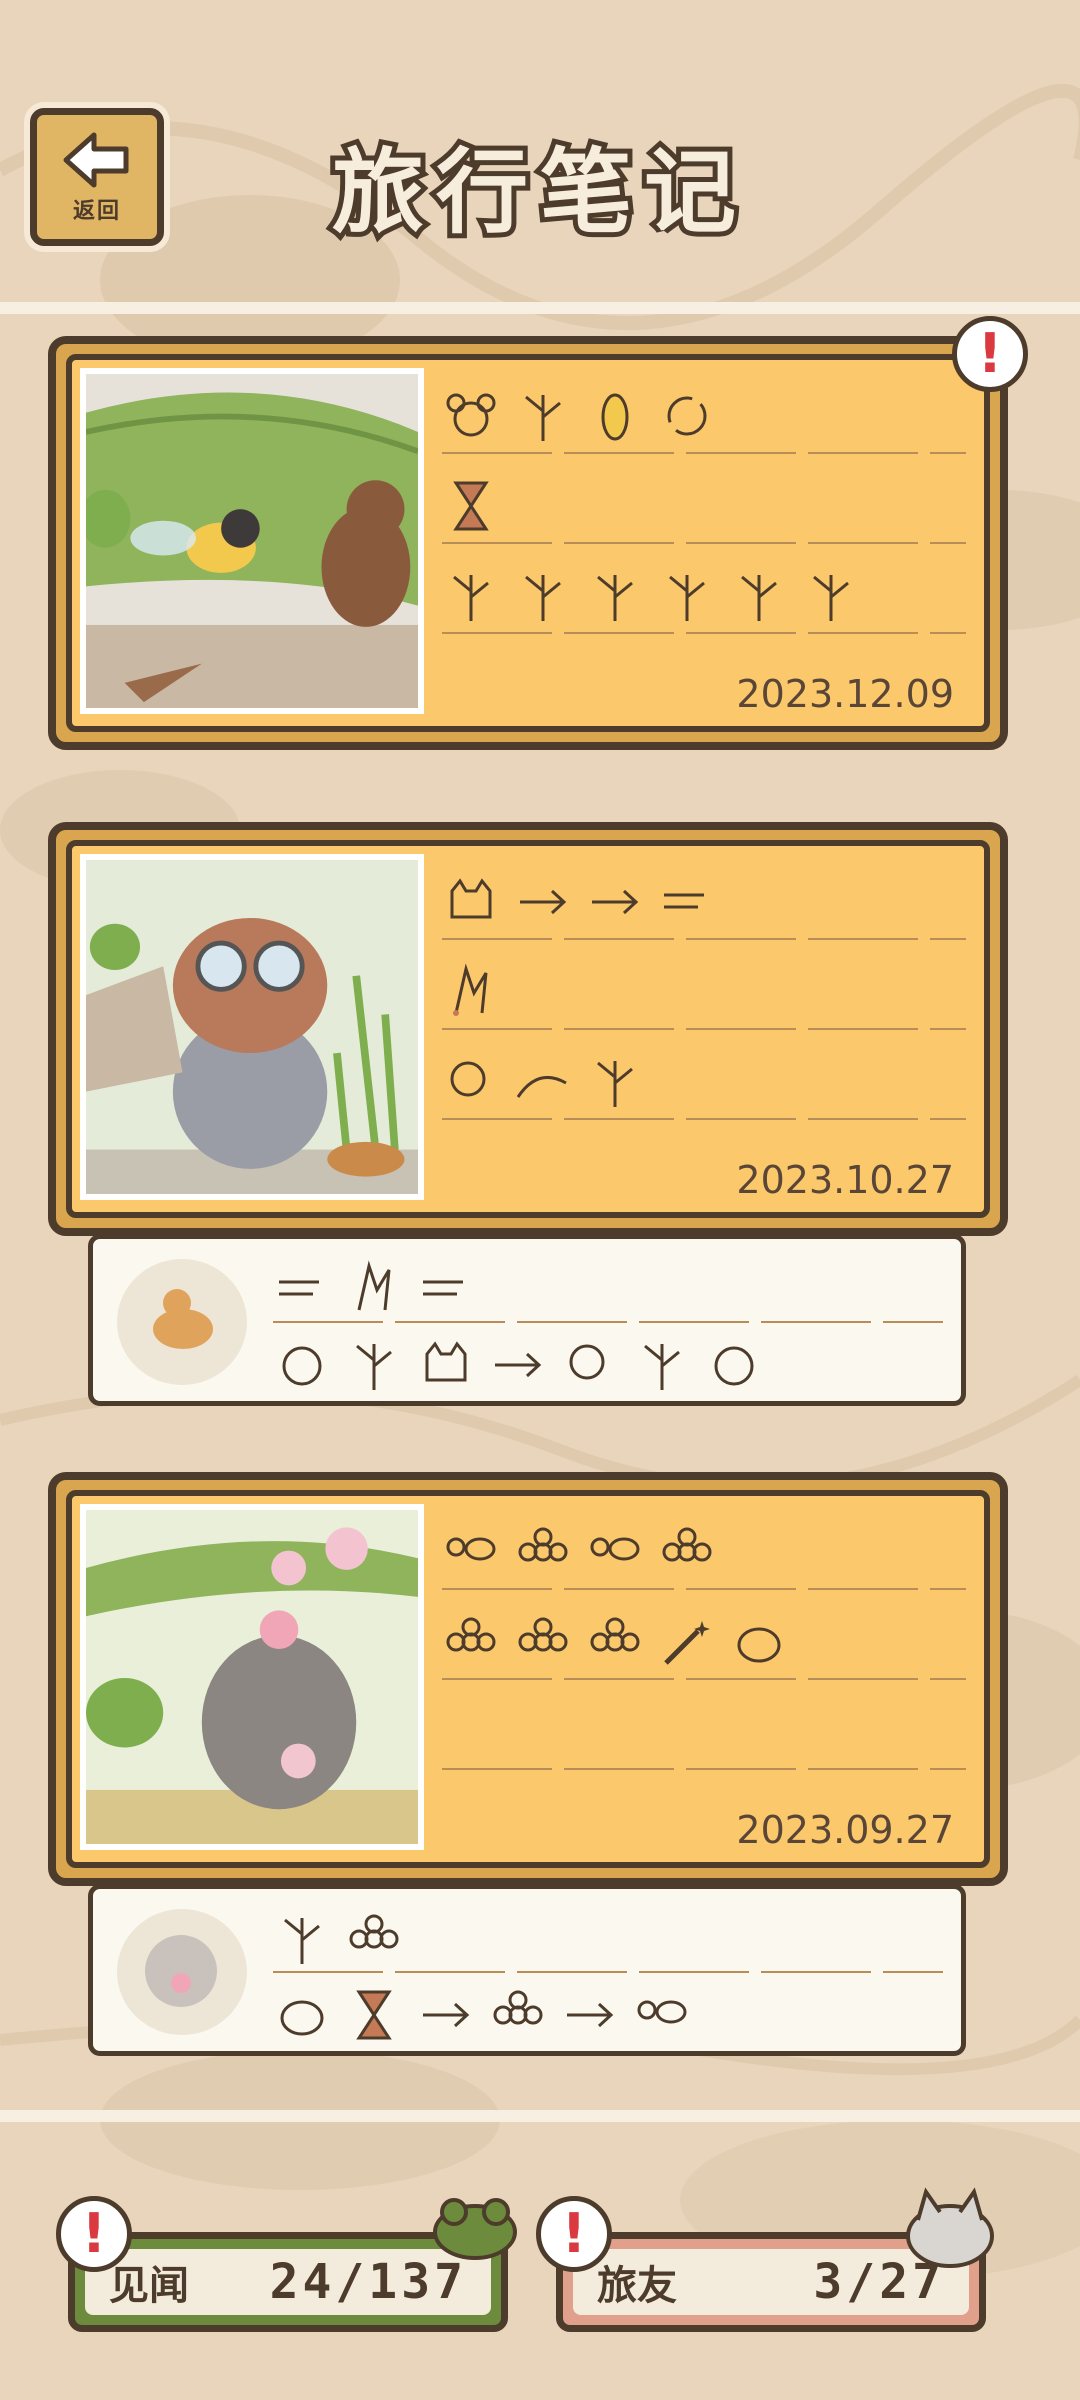 The image size is (1080, 2400). I want to click on cat-pilot-illustration, so click(252, 1027).